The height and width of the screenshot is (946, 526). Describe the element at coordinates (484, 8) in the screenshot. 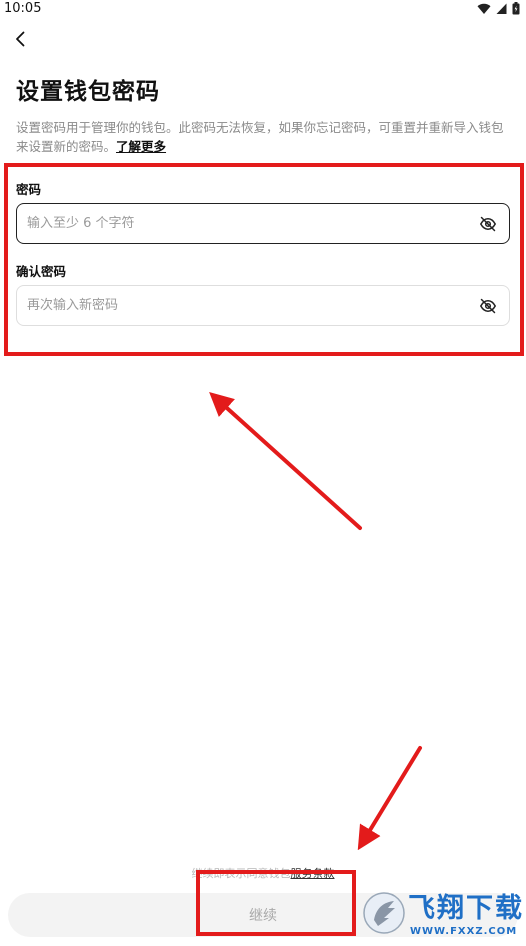

I see `wifi-icon` at that location.